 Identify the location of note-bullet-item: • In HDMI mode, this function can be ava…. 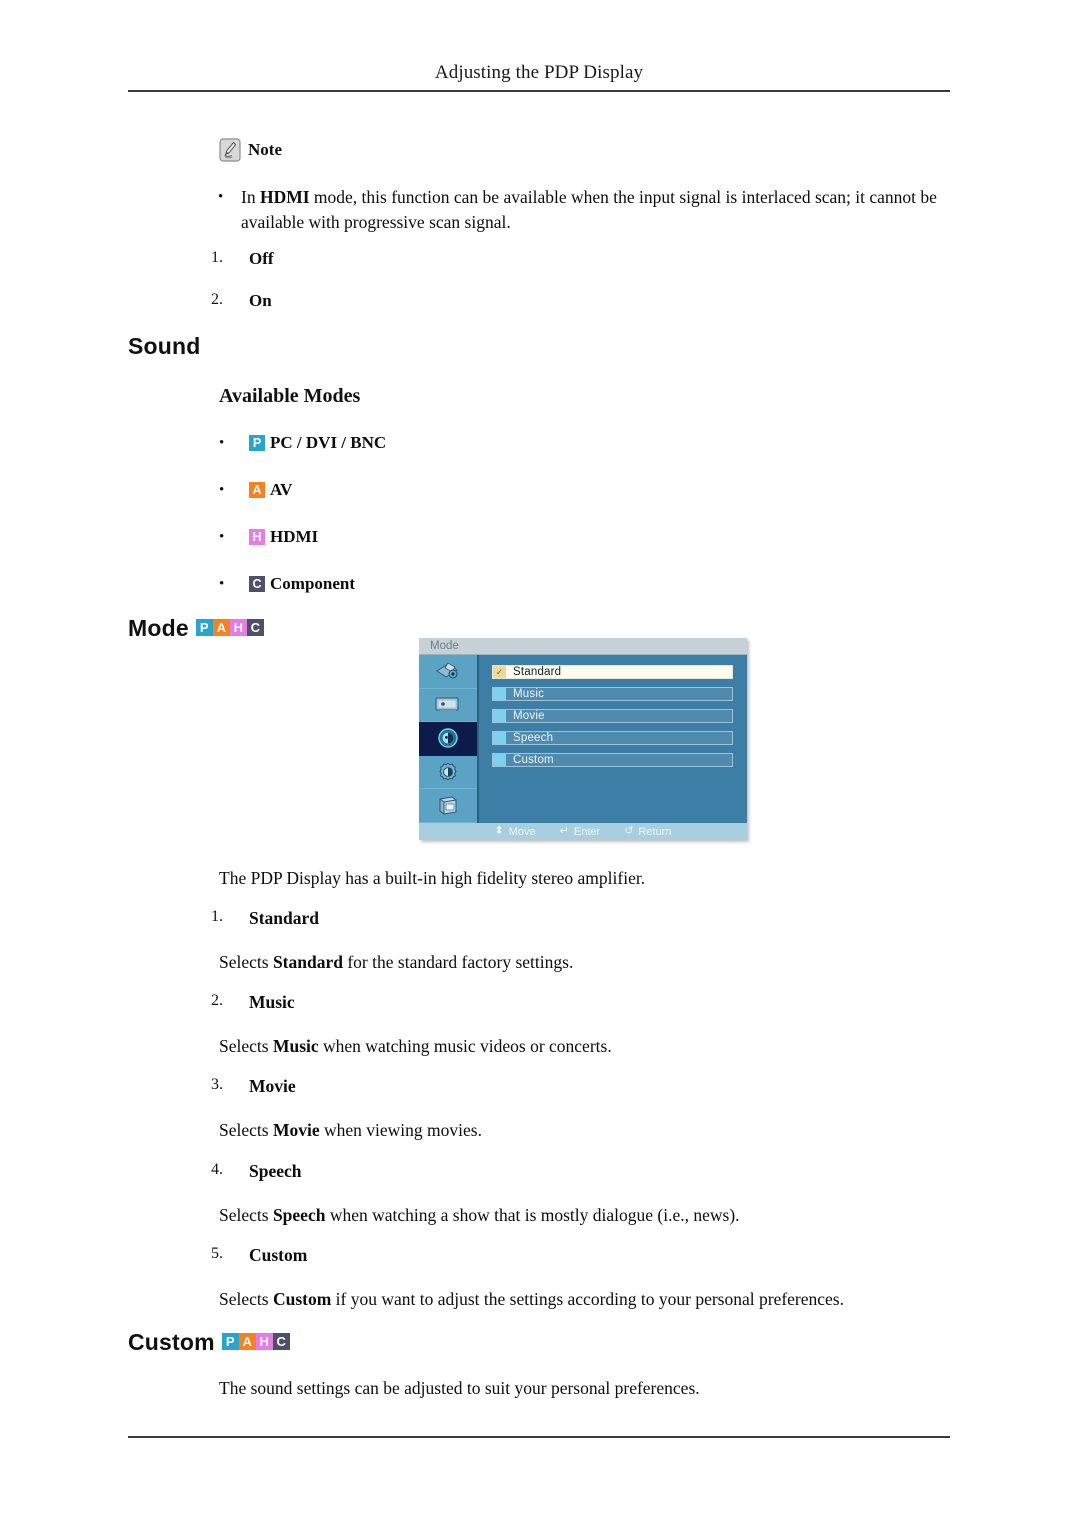
(591, 210).